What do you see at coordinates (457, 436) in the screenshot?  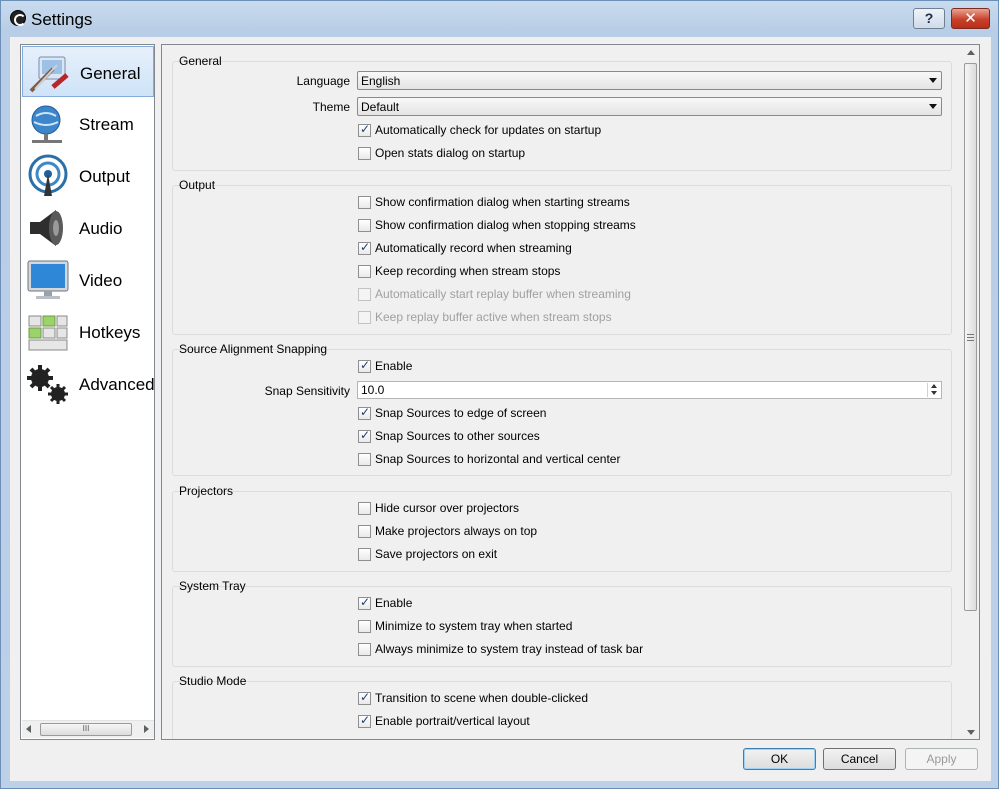 I see `checkbox-label: Snap Sources to other sources` at bounding box center [457, 436].